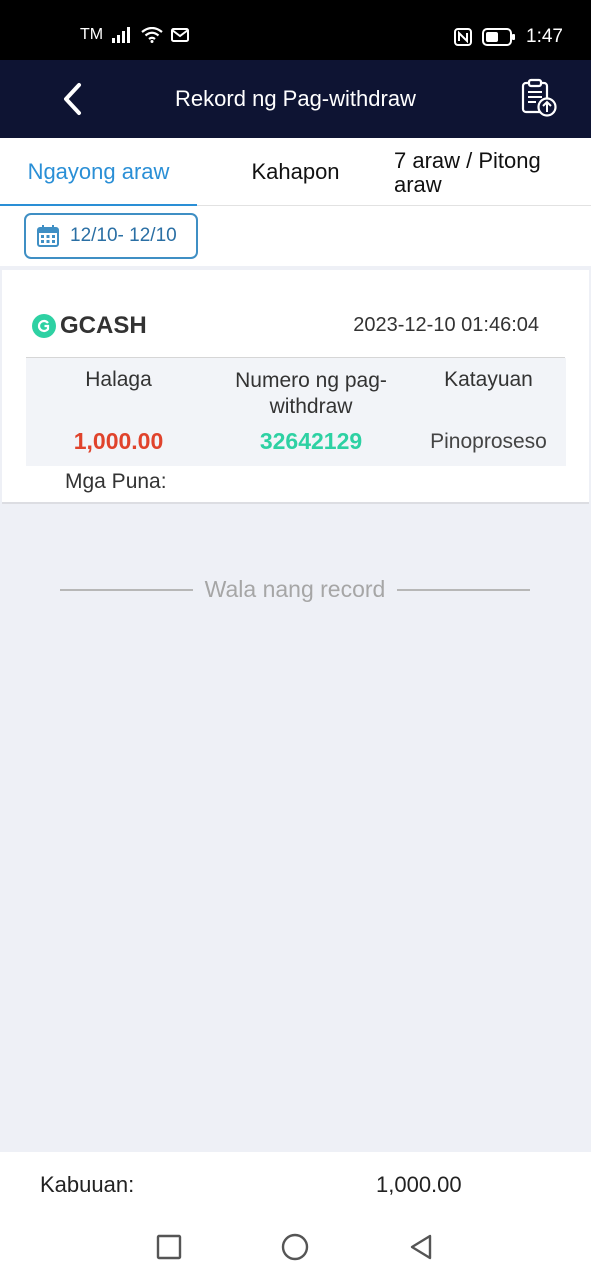  I want to click on no-more-records-text: Wala nang record, so click(295, 589).